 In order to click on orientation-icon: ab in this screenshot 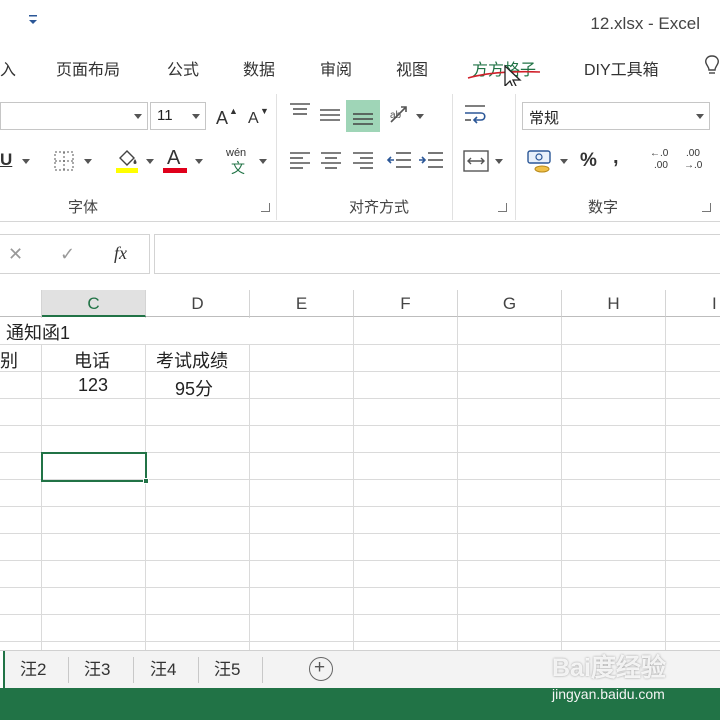, I will do `click(401, 115)`.